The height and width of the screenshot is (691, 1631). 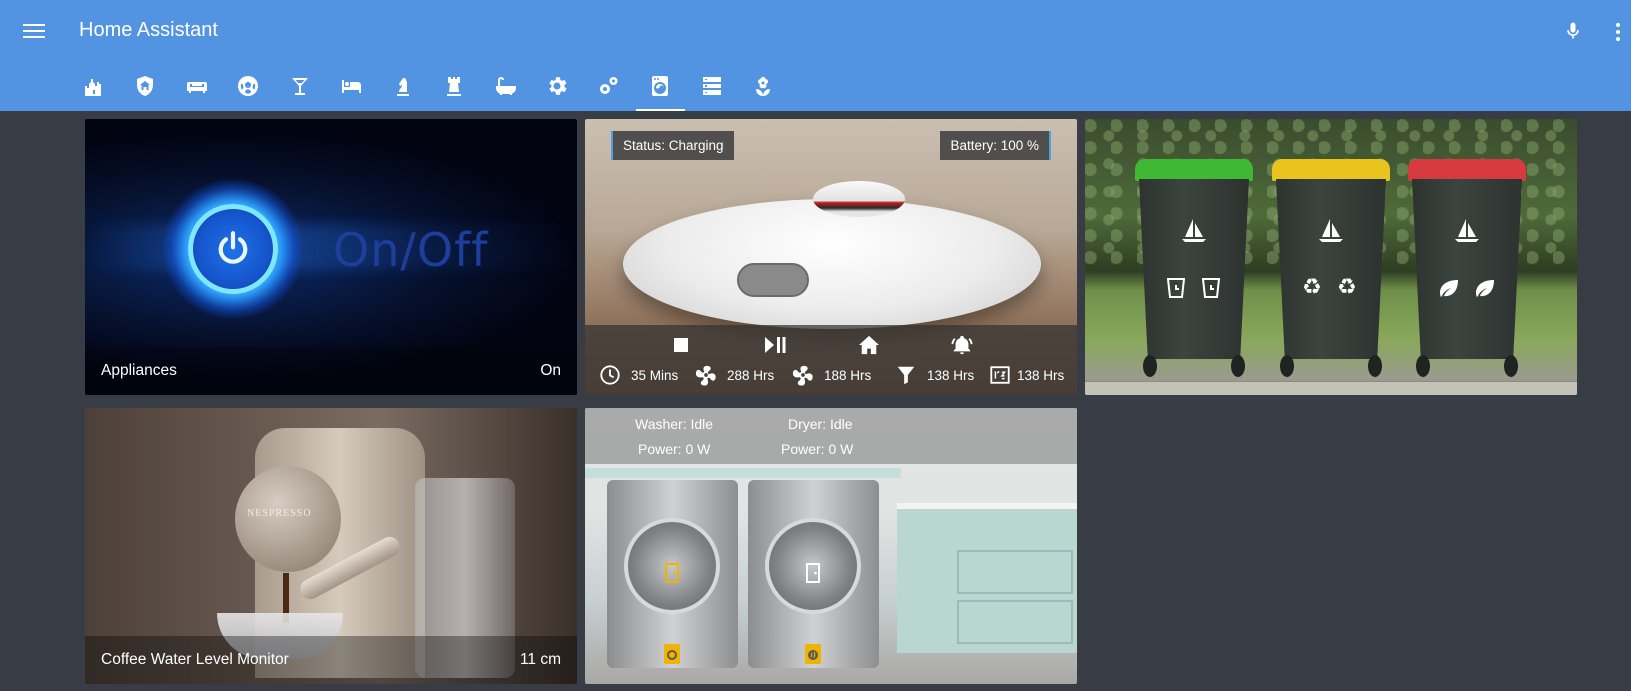 I want to click on appliances-state: On, so click(x=550, y=371).